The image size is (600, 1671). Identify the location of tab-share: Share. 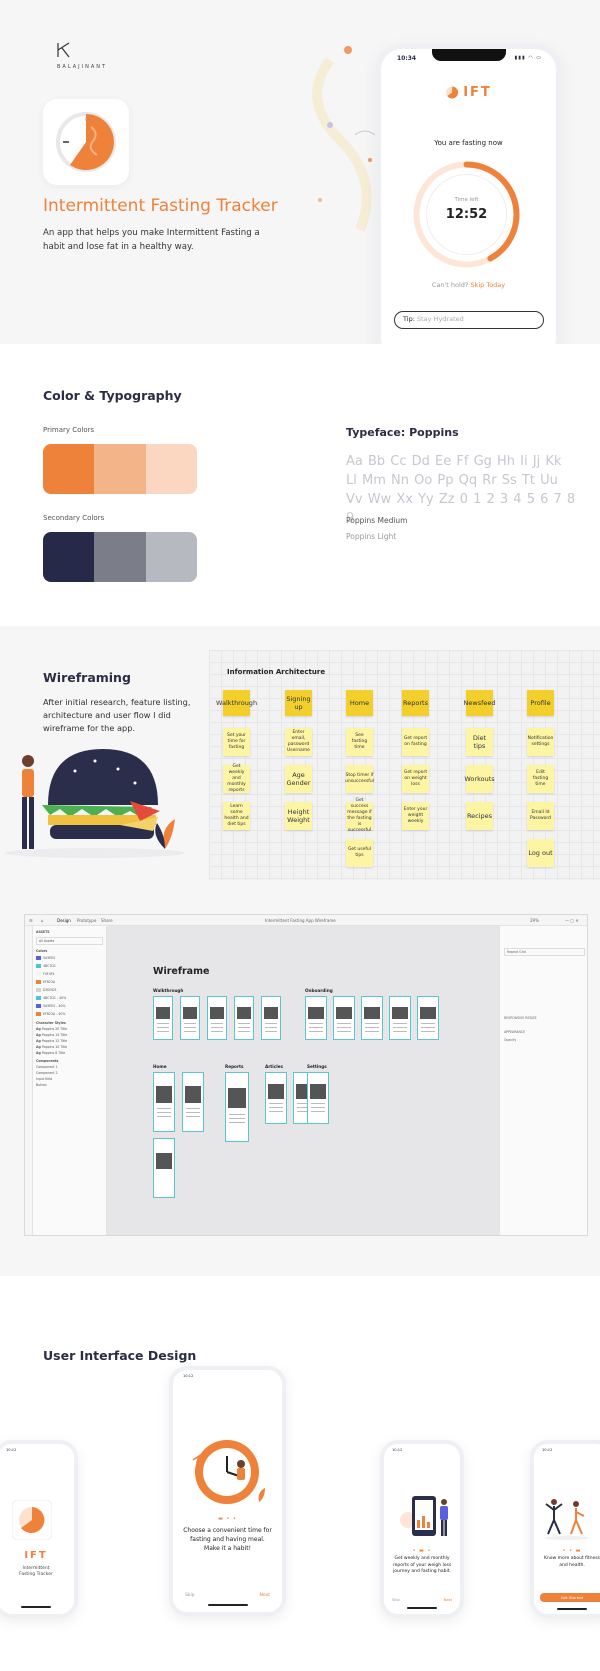
(107, 920).